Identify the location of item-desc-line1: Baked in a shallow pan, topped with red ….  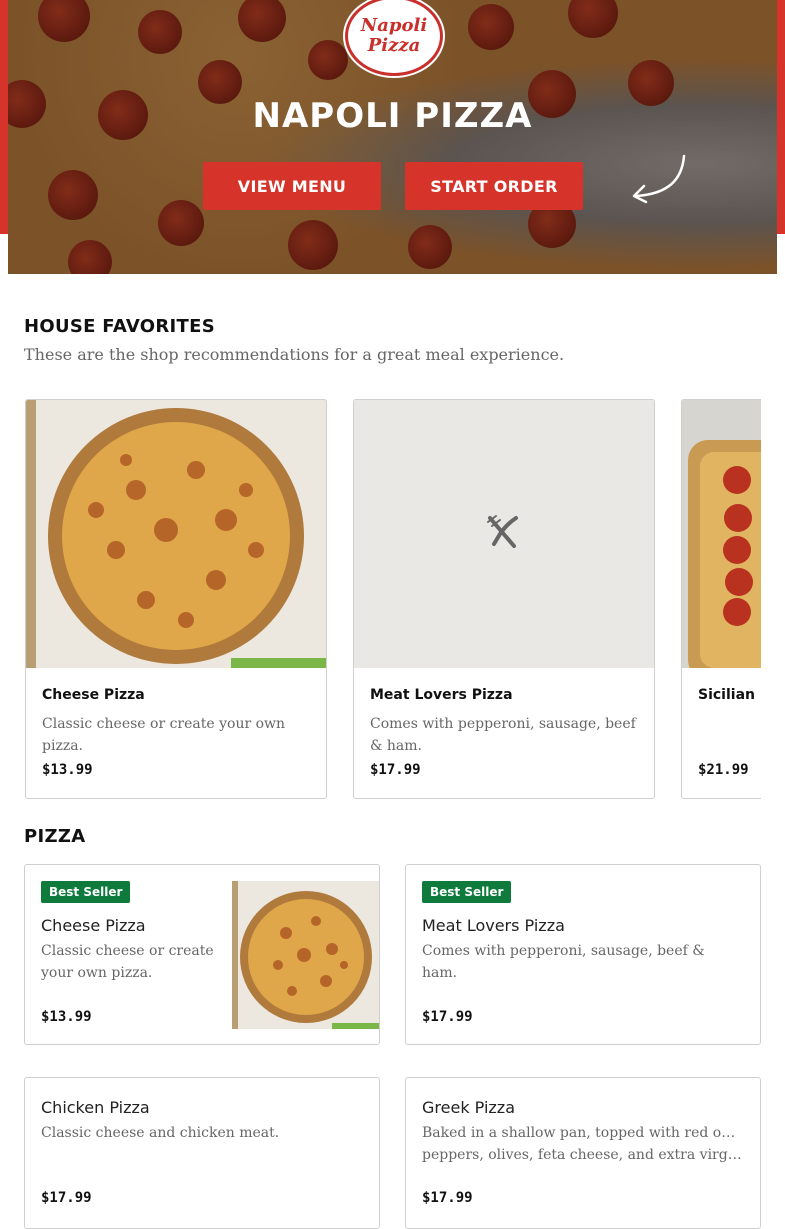
(583, 1133).